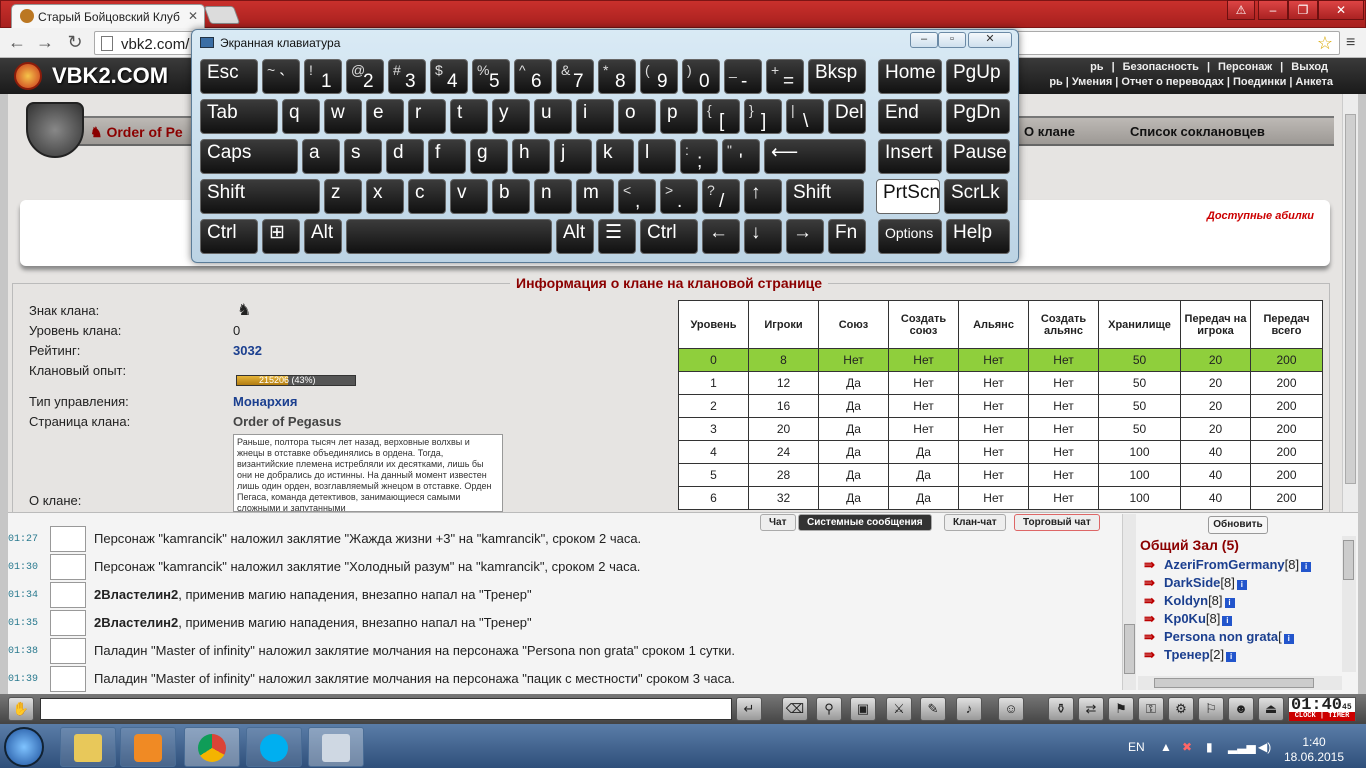 The height and width of the screenshot is (768, 1366). I want to click on key-Bksp: Bksp, so click(837, 76).